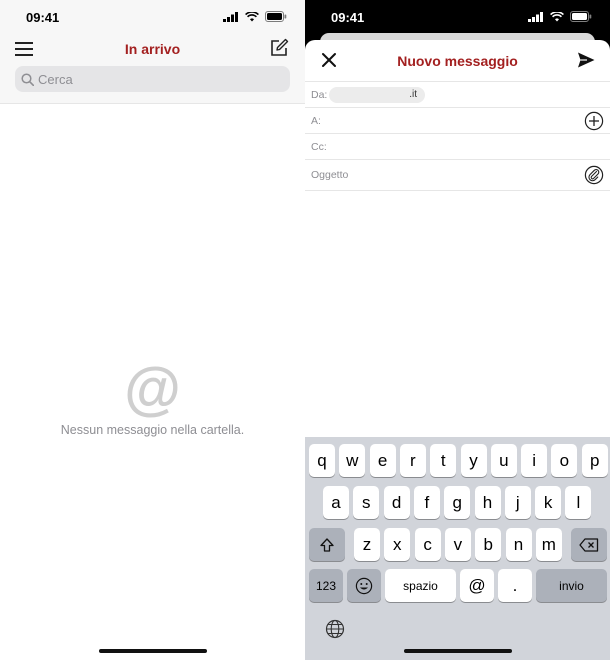 The image size is (610, 660). What do you see at coordinates (322, 460) in the screenshot?
I see `key-q: q` at bounding box center [322, 460].